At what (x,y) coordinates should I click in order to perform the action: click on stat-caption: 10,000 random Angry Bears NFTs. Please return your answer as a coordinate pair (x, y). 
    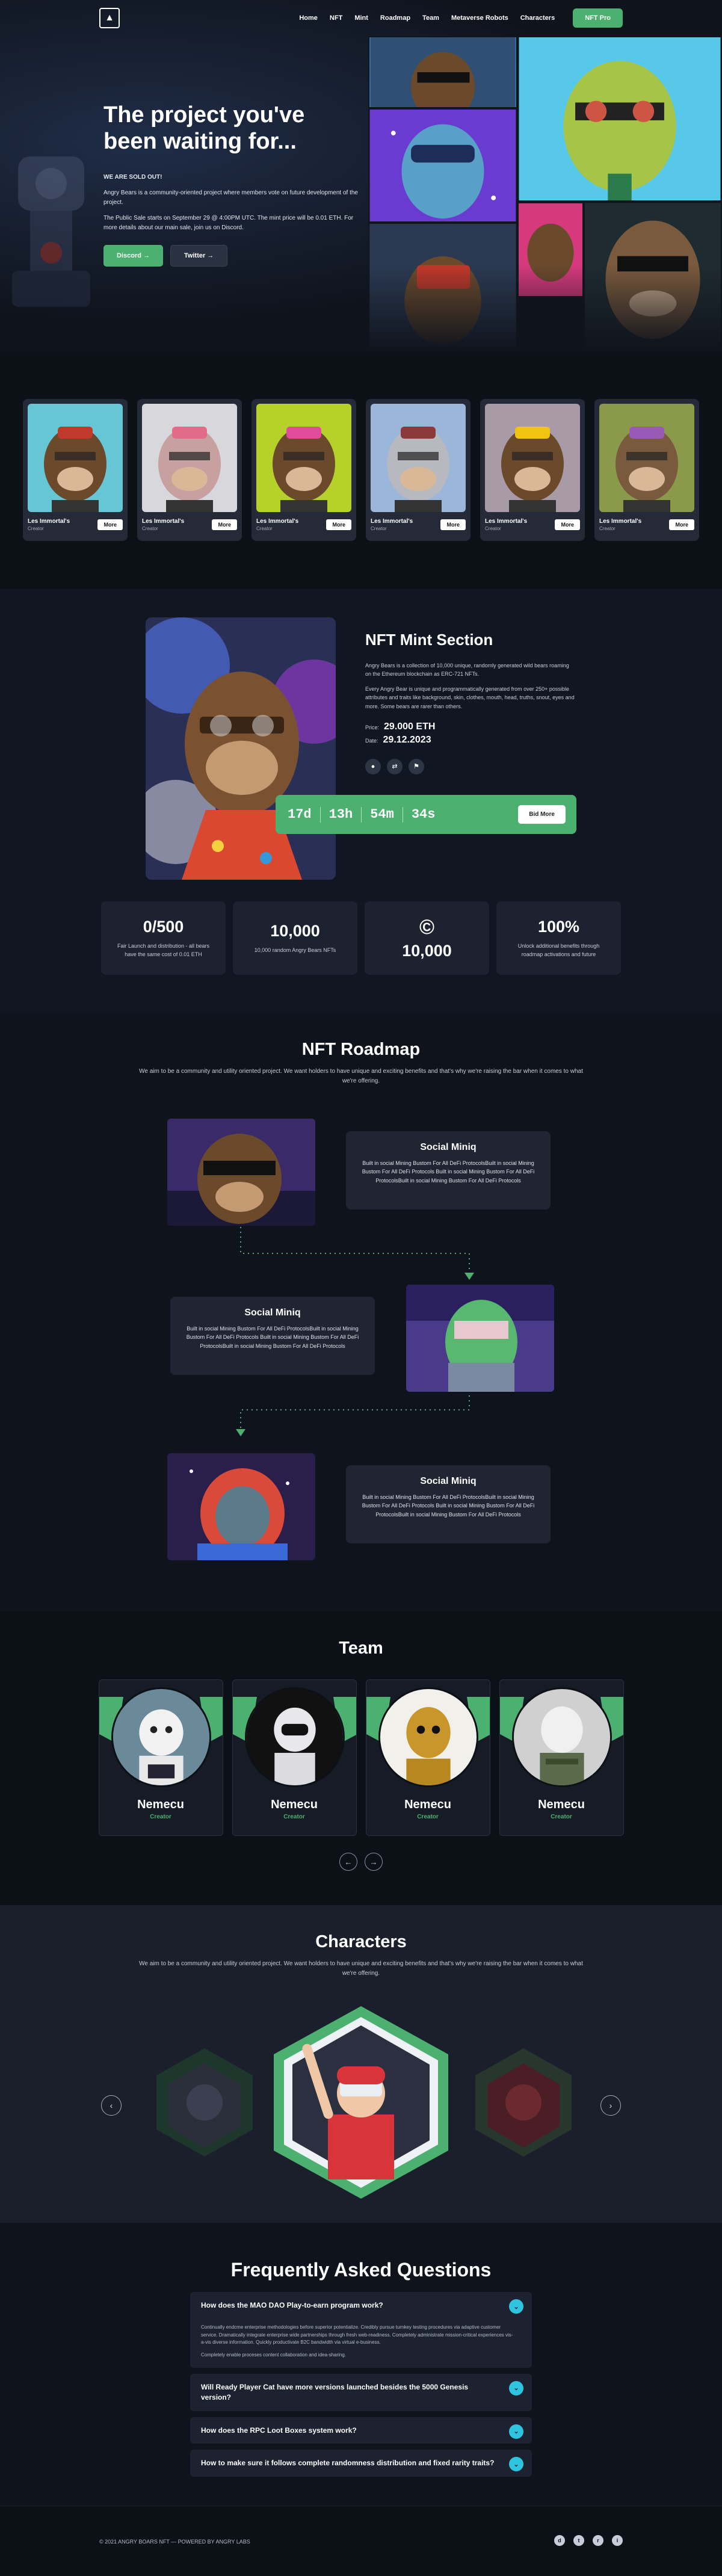
    Looking at the image, I should click on (295, 950).